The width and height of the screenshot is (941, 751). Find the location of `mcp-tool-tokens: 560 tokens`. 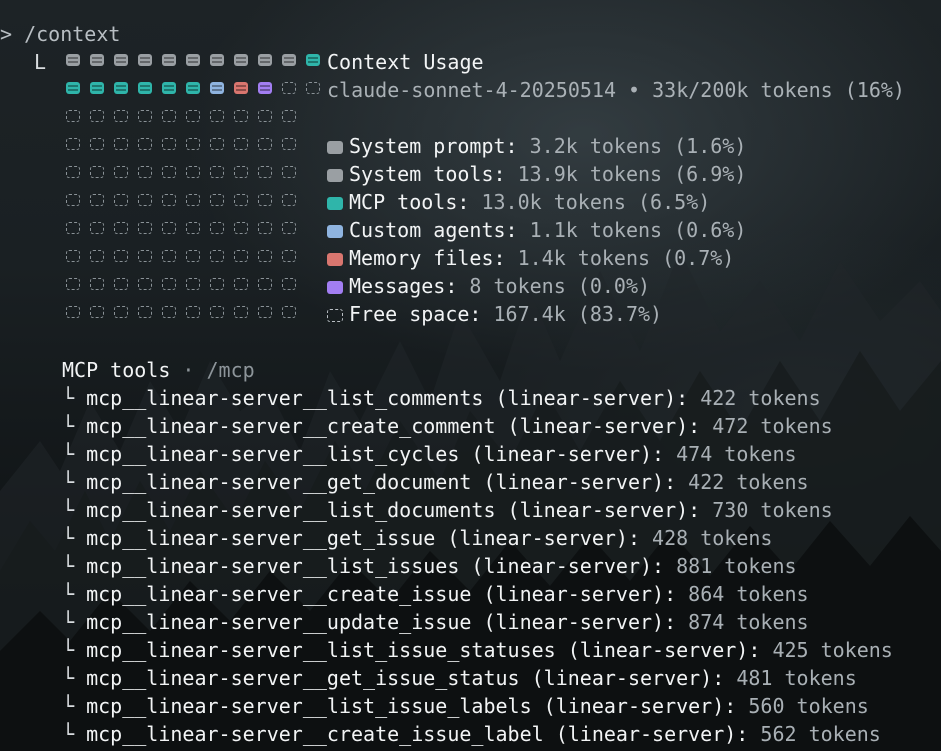

mcp-tool-tokens: 560 tokens is located at coordinates (808, 706).